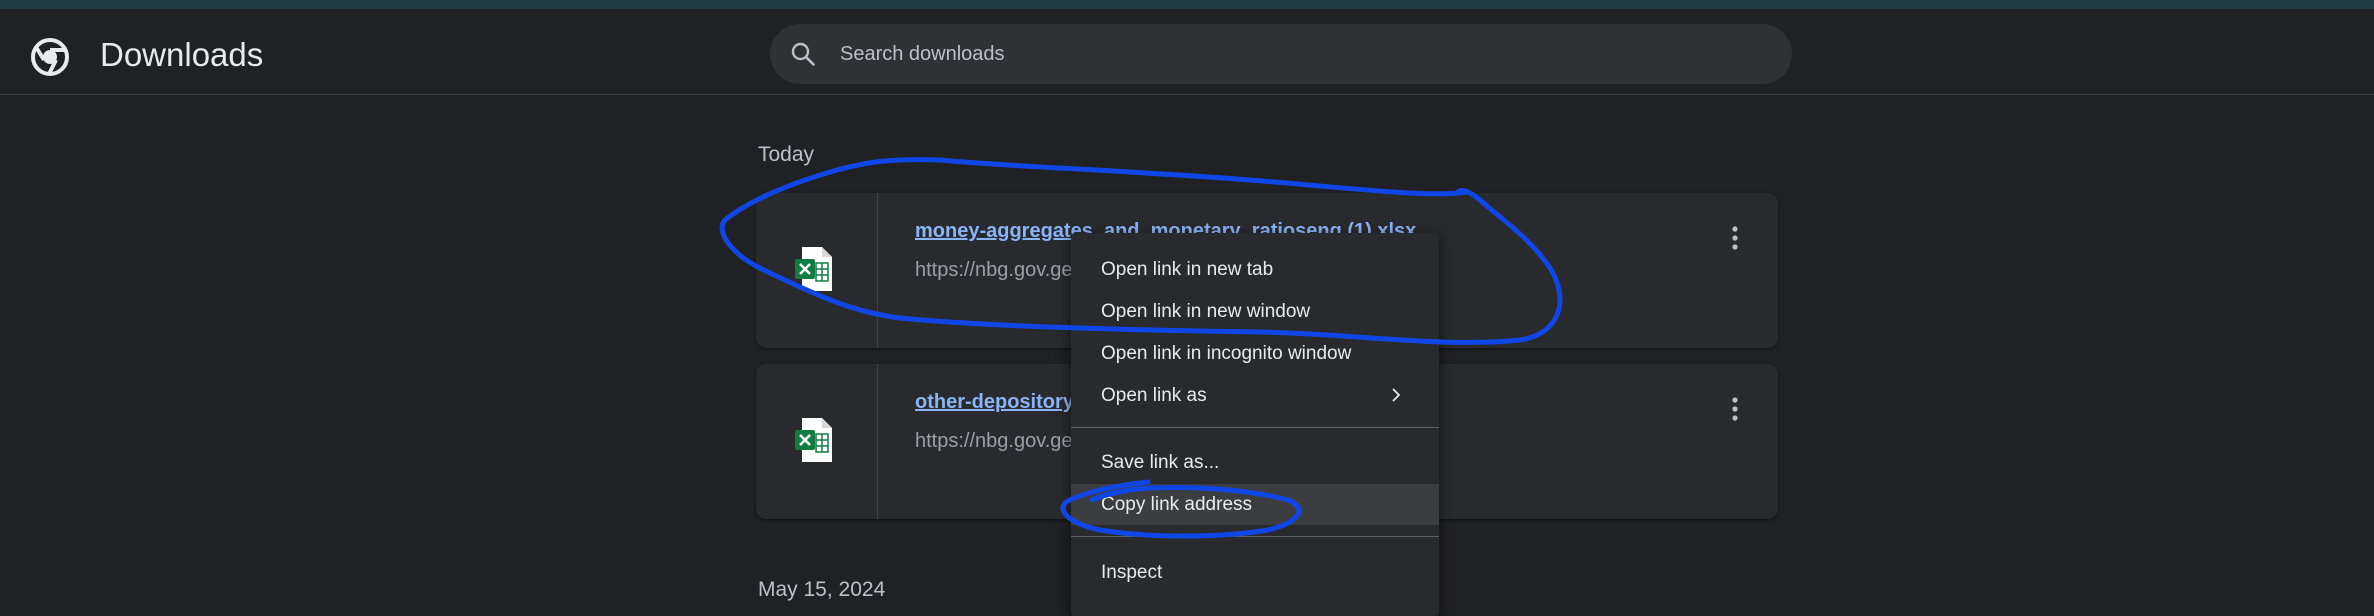 Image resolution: width=2374 pixels, height=616 pixels. Describe the element at coordinates (1255, 311) in the screenshot. I see `menu-item-open-new-window: Open link in new window` at that location.